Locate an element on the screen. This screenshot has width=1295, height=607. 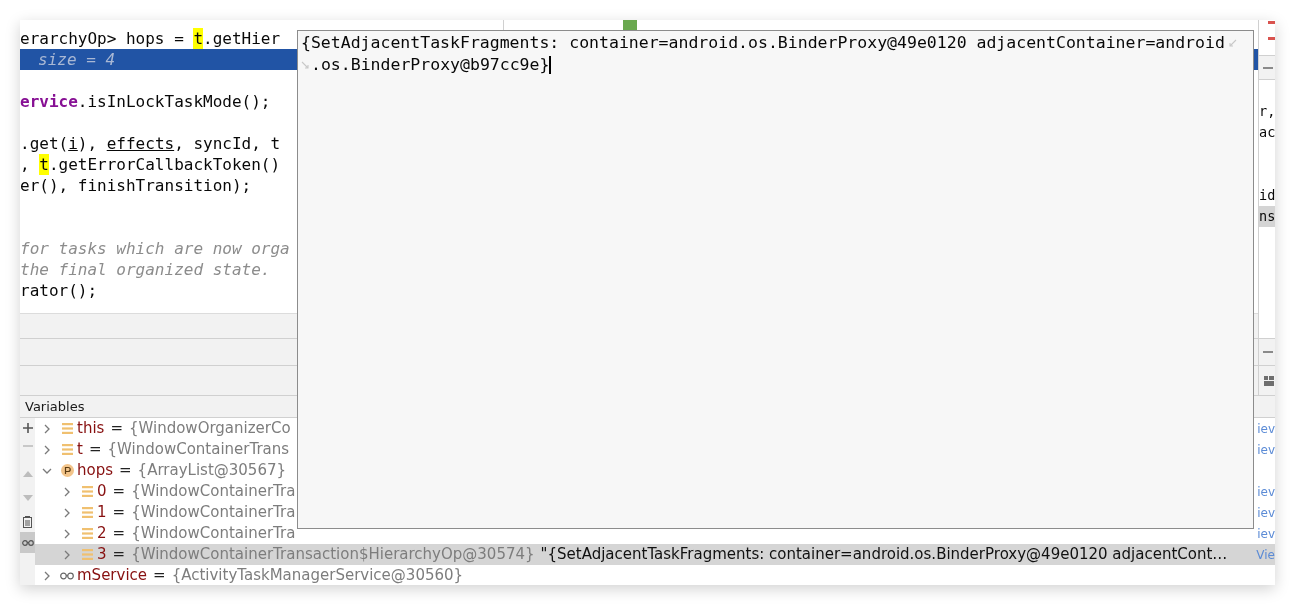
code-text: ), is located at coordinates (88, 143).